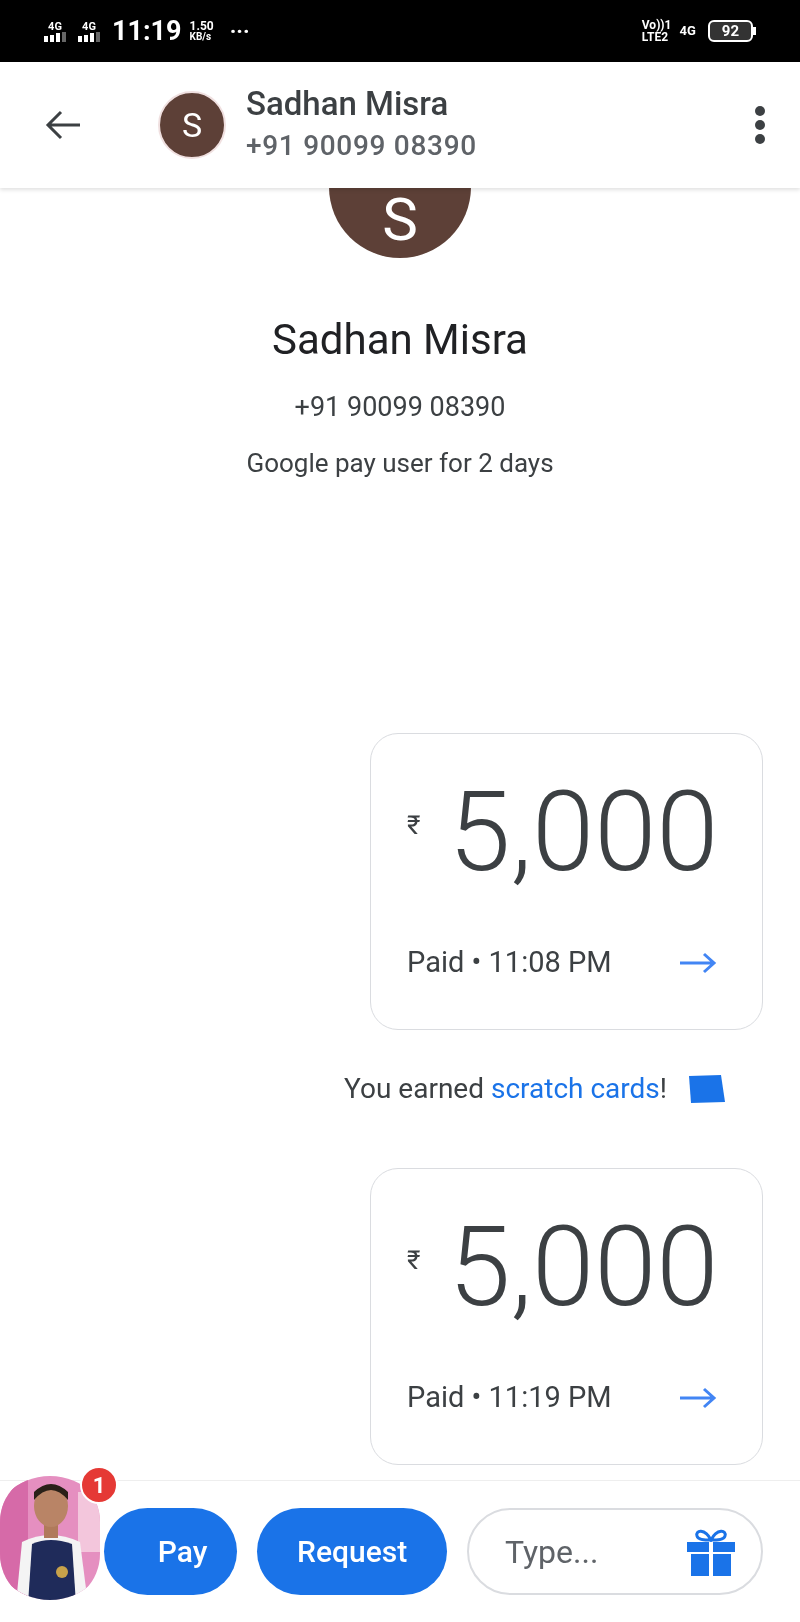  What do you see at coordinates (707, 1088) in the screenshot?
I see `scratch-card-icon` at bounding box center [707, 1088].